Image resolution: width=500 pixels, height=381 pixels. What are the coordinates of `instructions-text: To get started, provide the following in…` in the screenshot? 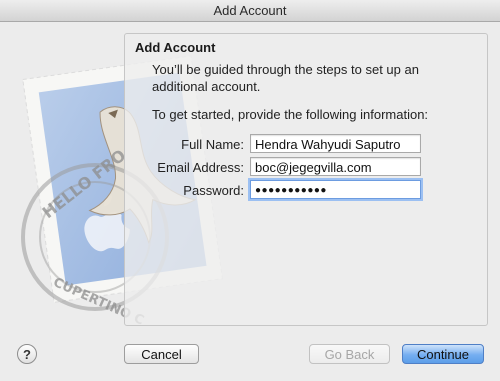 It's located at (290, 114).